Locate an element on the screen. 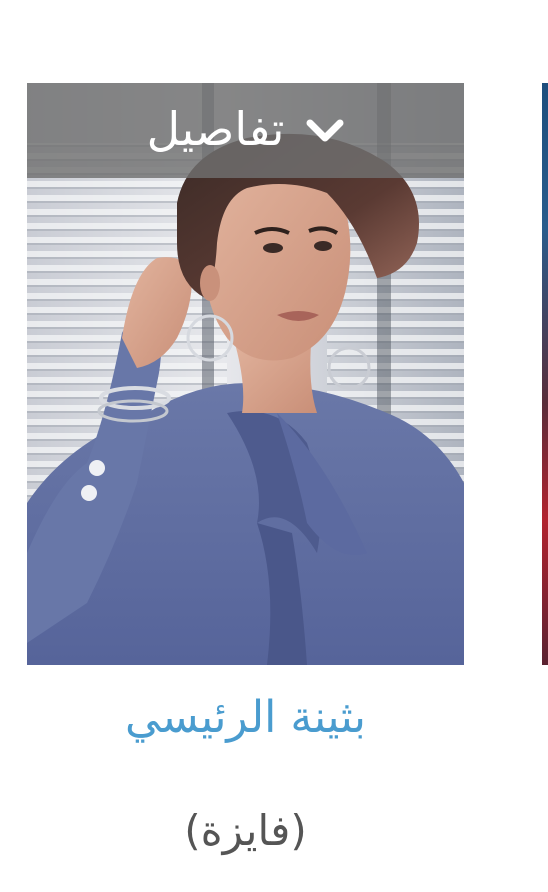 This screenshot has height=892, width=548. details-toggle: تفاصيل is located at coordinates (245, 130).